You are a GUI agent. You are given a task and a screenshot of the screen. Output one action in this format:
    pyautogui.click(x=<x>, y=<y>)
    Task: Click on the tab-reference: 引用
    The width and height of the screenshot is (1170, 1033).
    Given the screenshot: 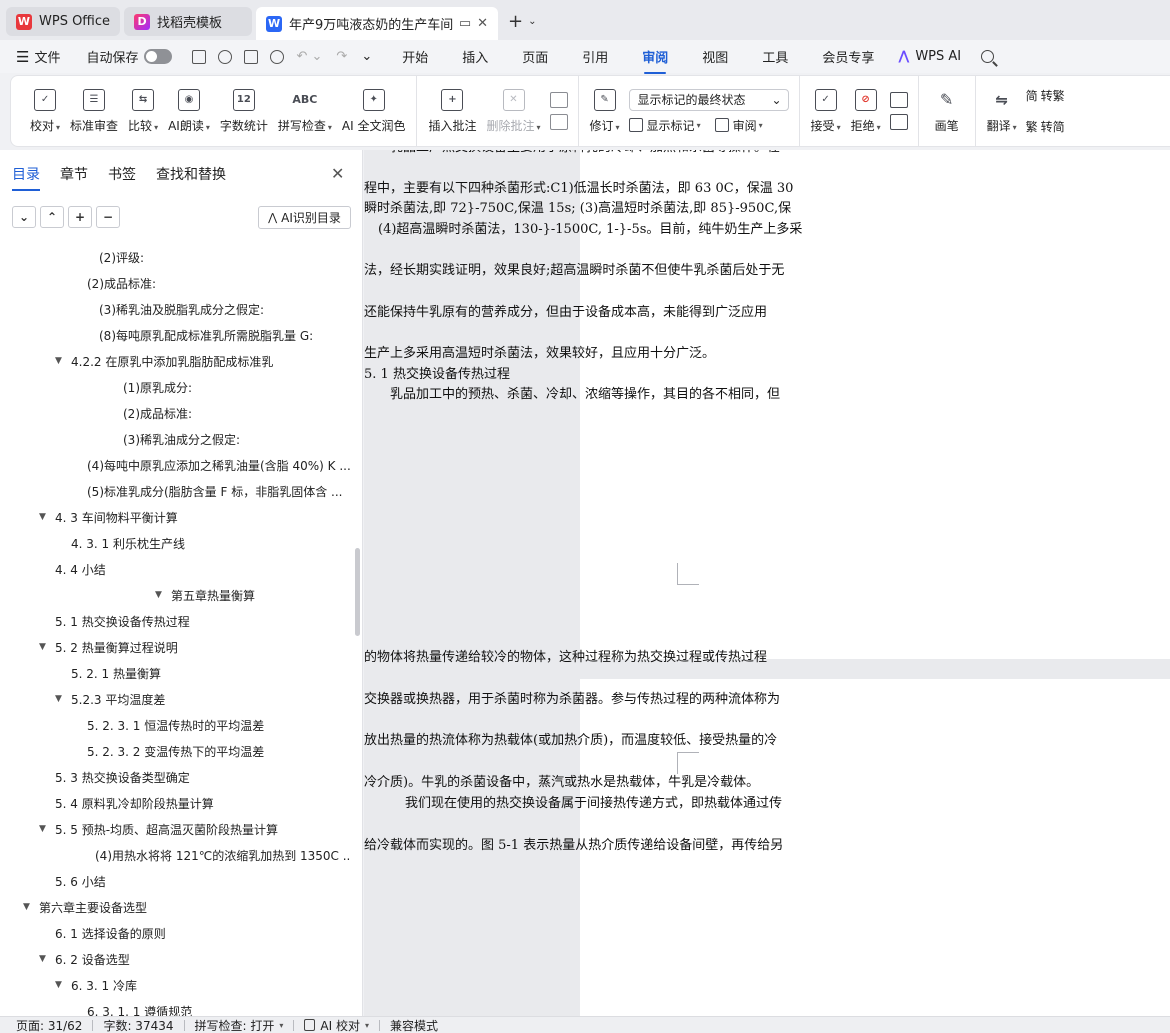 What is the action you would take?
    pyautogui.click(x=595, y=56)
    